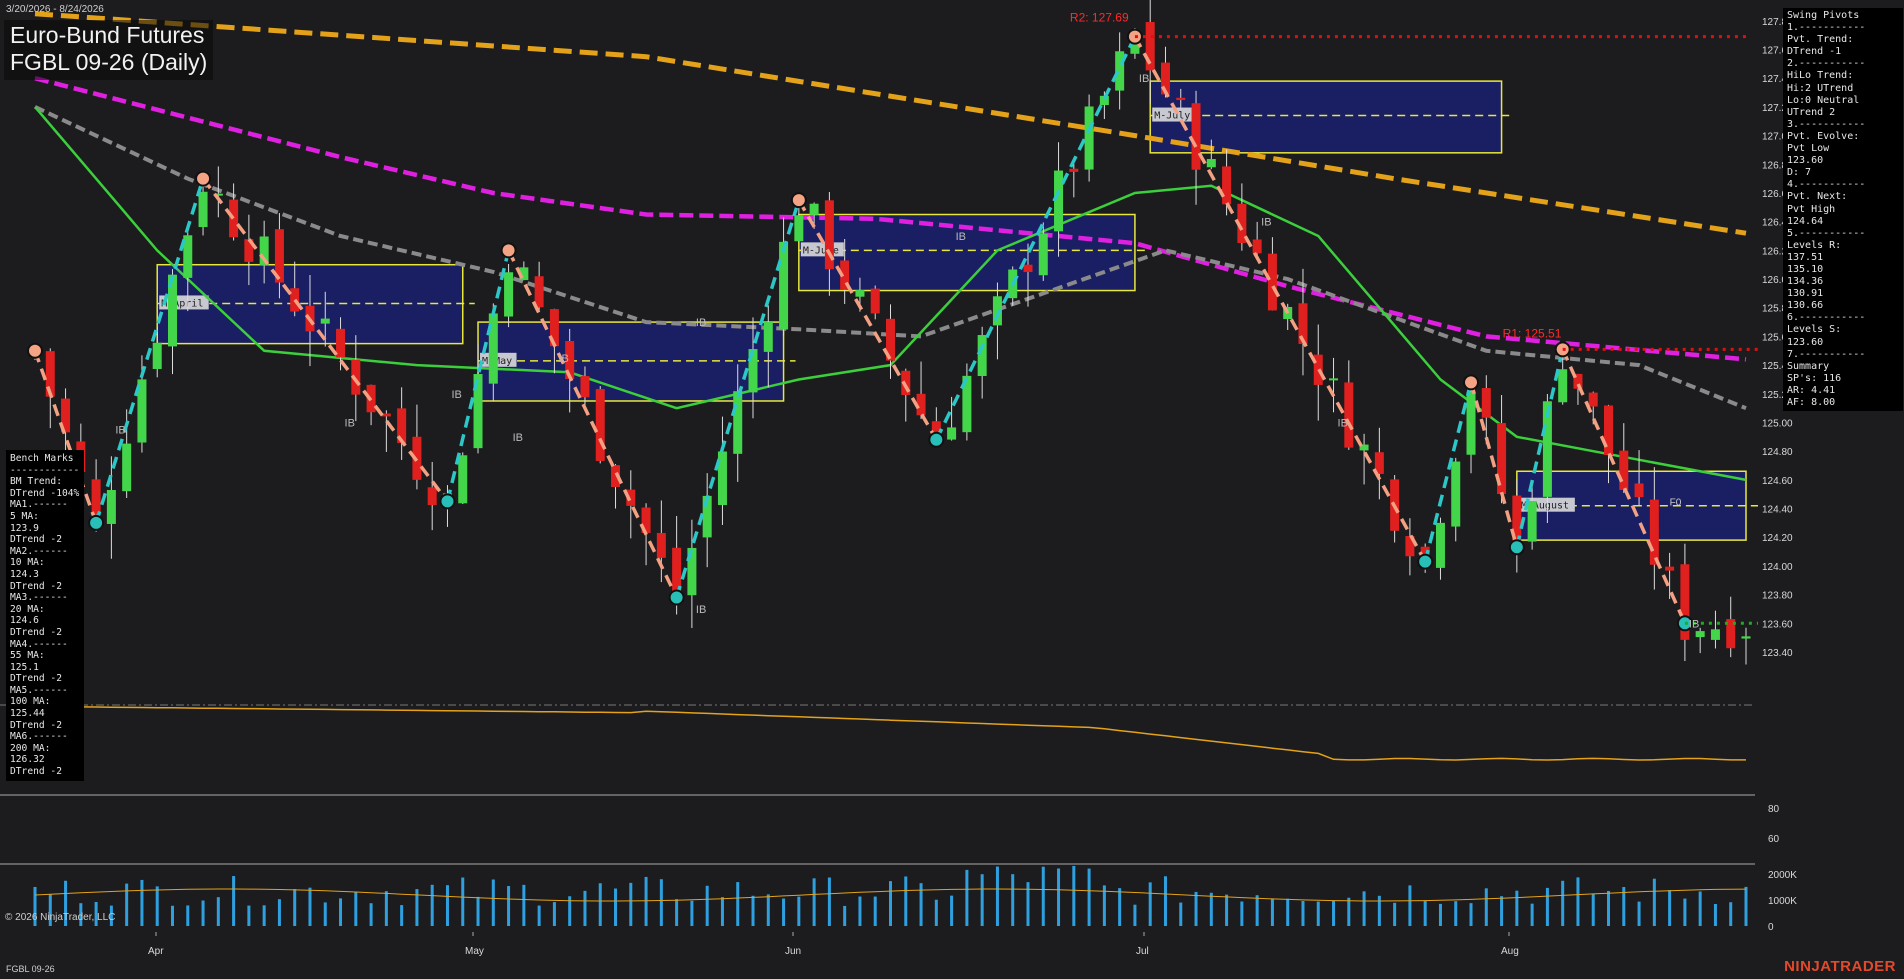  Describe the element at coordinates (1782, 901) in the screenshot. I see `volume-tick: 1000K` at that location.